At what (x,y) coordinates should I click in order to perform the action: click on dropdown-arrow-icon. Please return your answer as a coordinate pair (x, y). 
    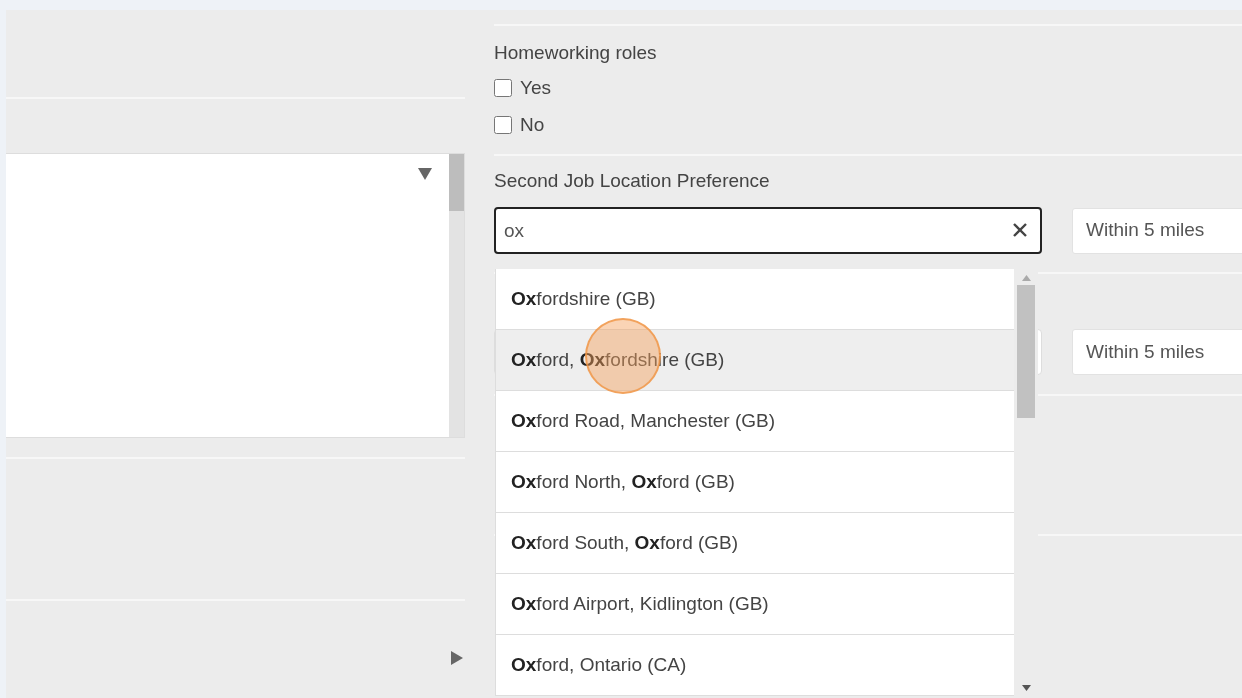
    Looking at the image, I should click on (425, 174).